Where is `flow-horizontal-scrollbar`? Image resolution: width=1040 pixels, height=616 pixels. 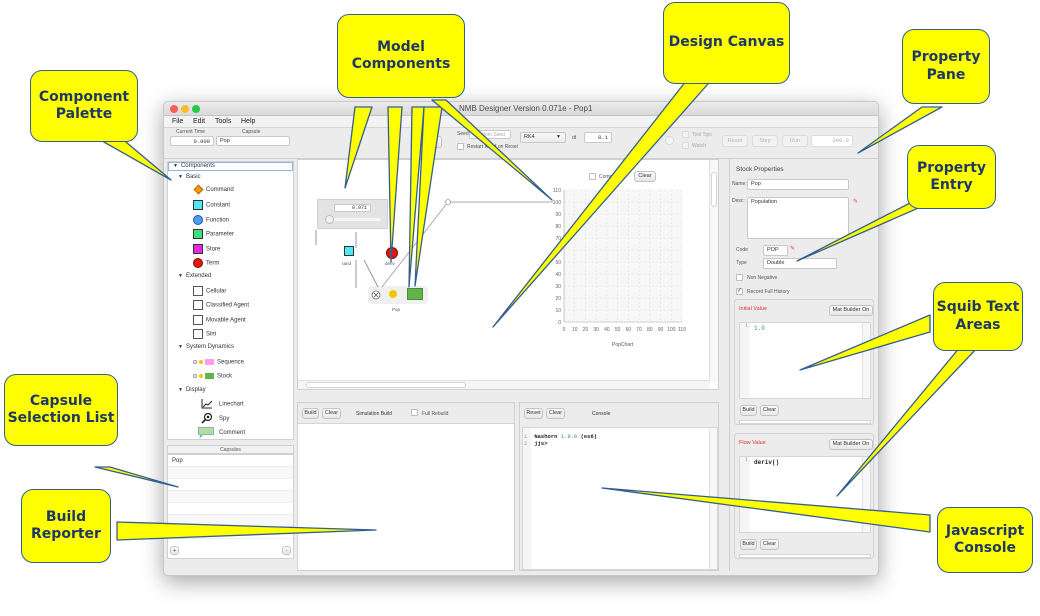
flow-horizontal-scrollbar is located at coordinates (805, 556).